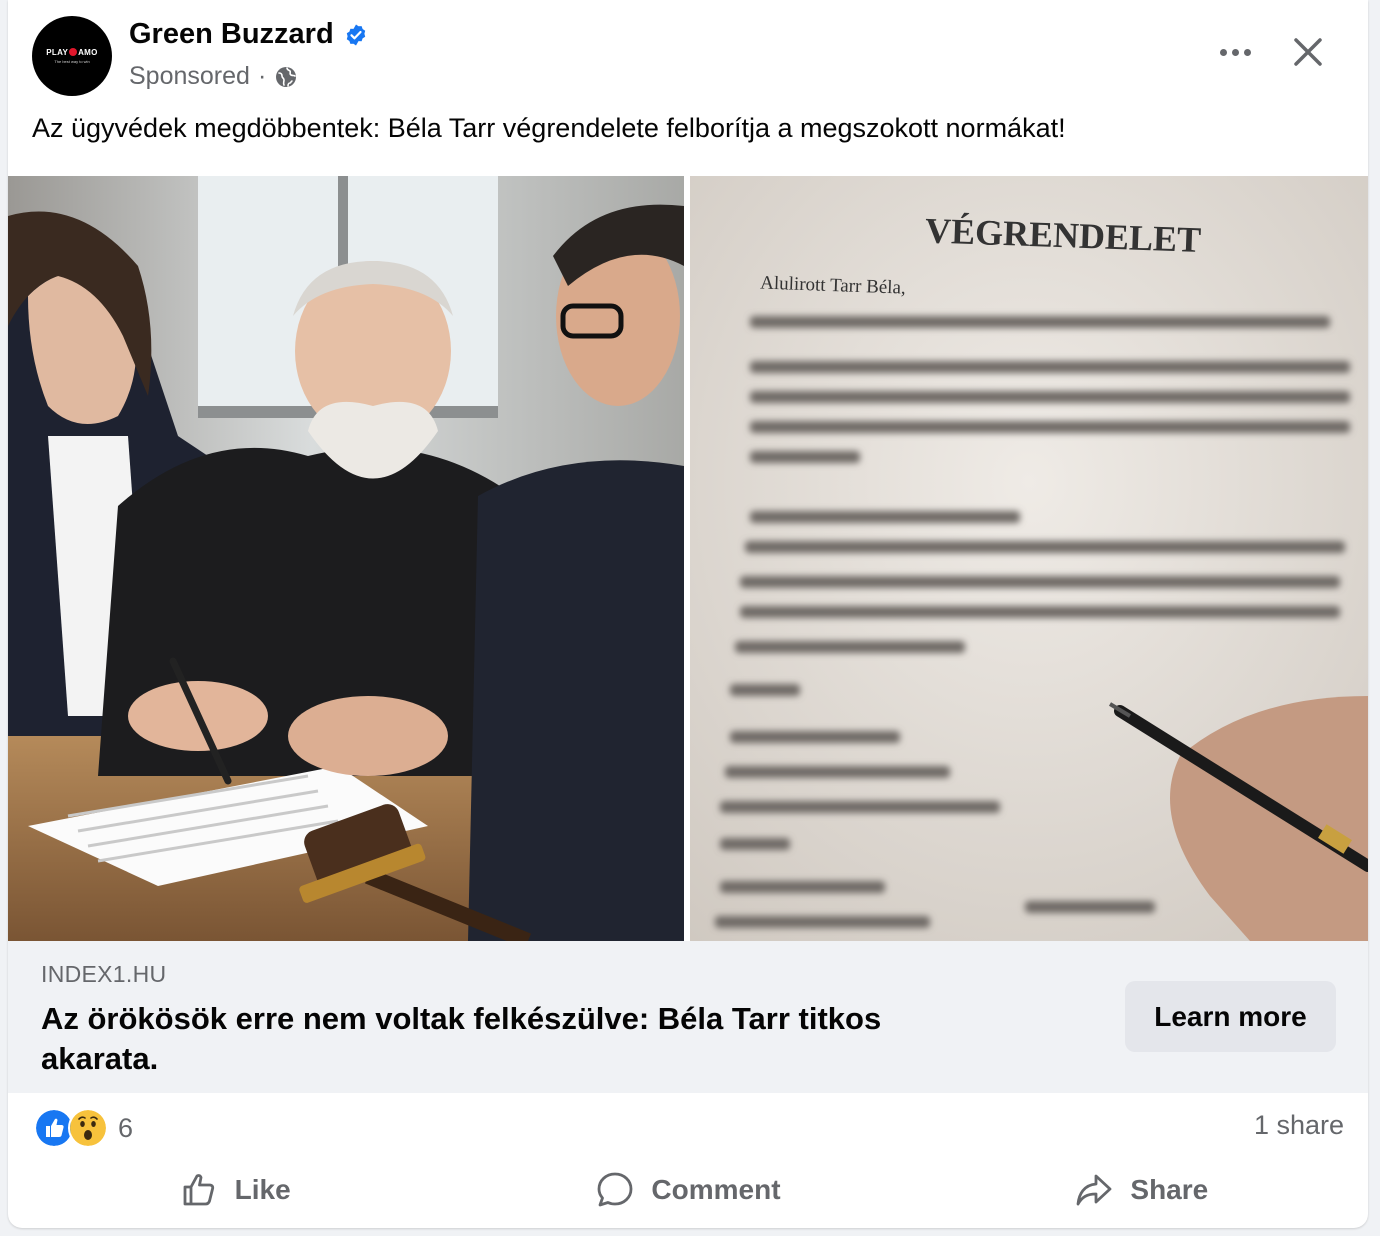 This screenshot has width=1380, height=1236. Describe the element at coordinates (72, 52) in the screenshot. I see `avatar-logo: PLAY AMO` at that location.